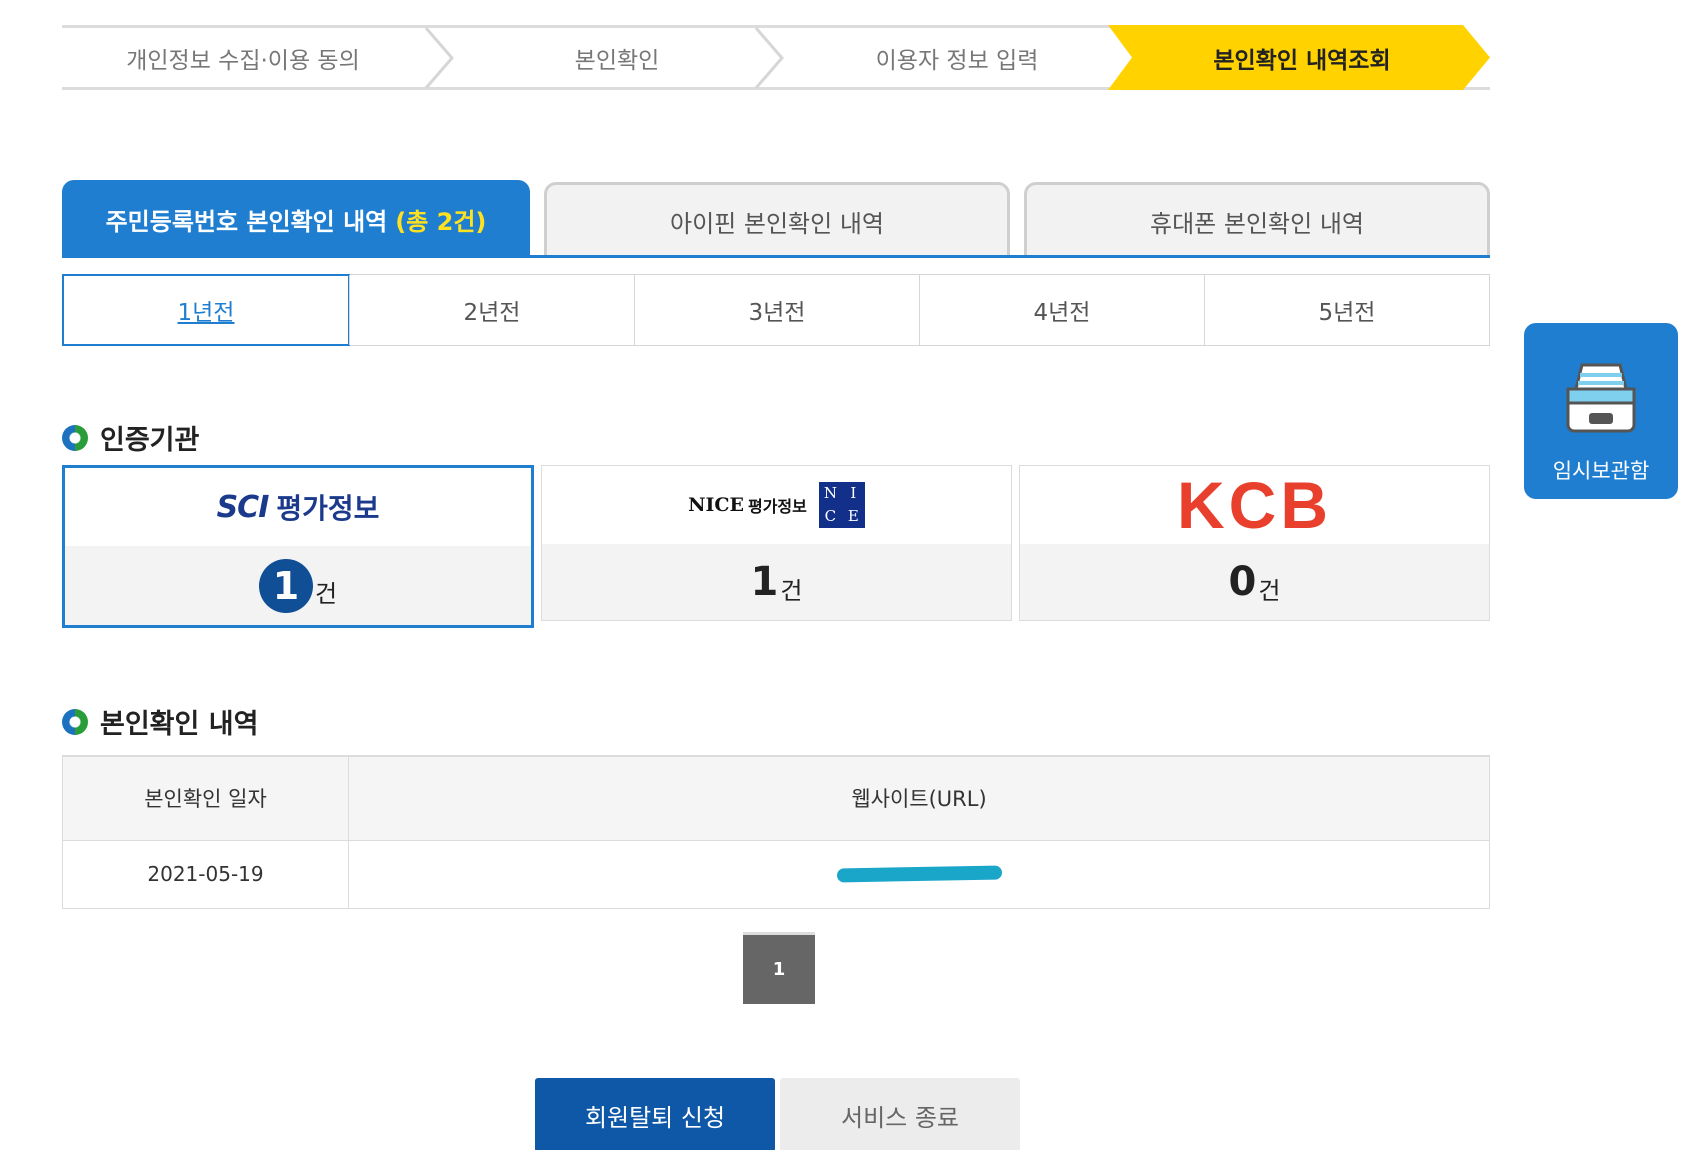 Image resolution: width=1705 pixels, height=1150 pixels. I want to click on tab-underline, so click(776, 256).